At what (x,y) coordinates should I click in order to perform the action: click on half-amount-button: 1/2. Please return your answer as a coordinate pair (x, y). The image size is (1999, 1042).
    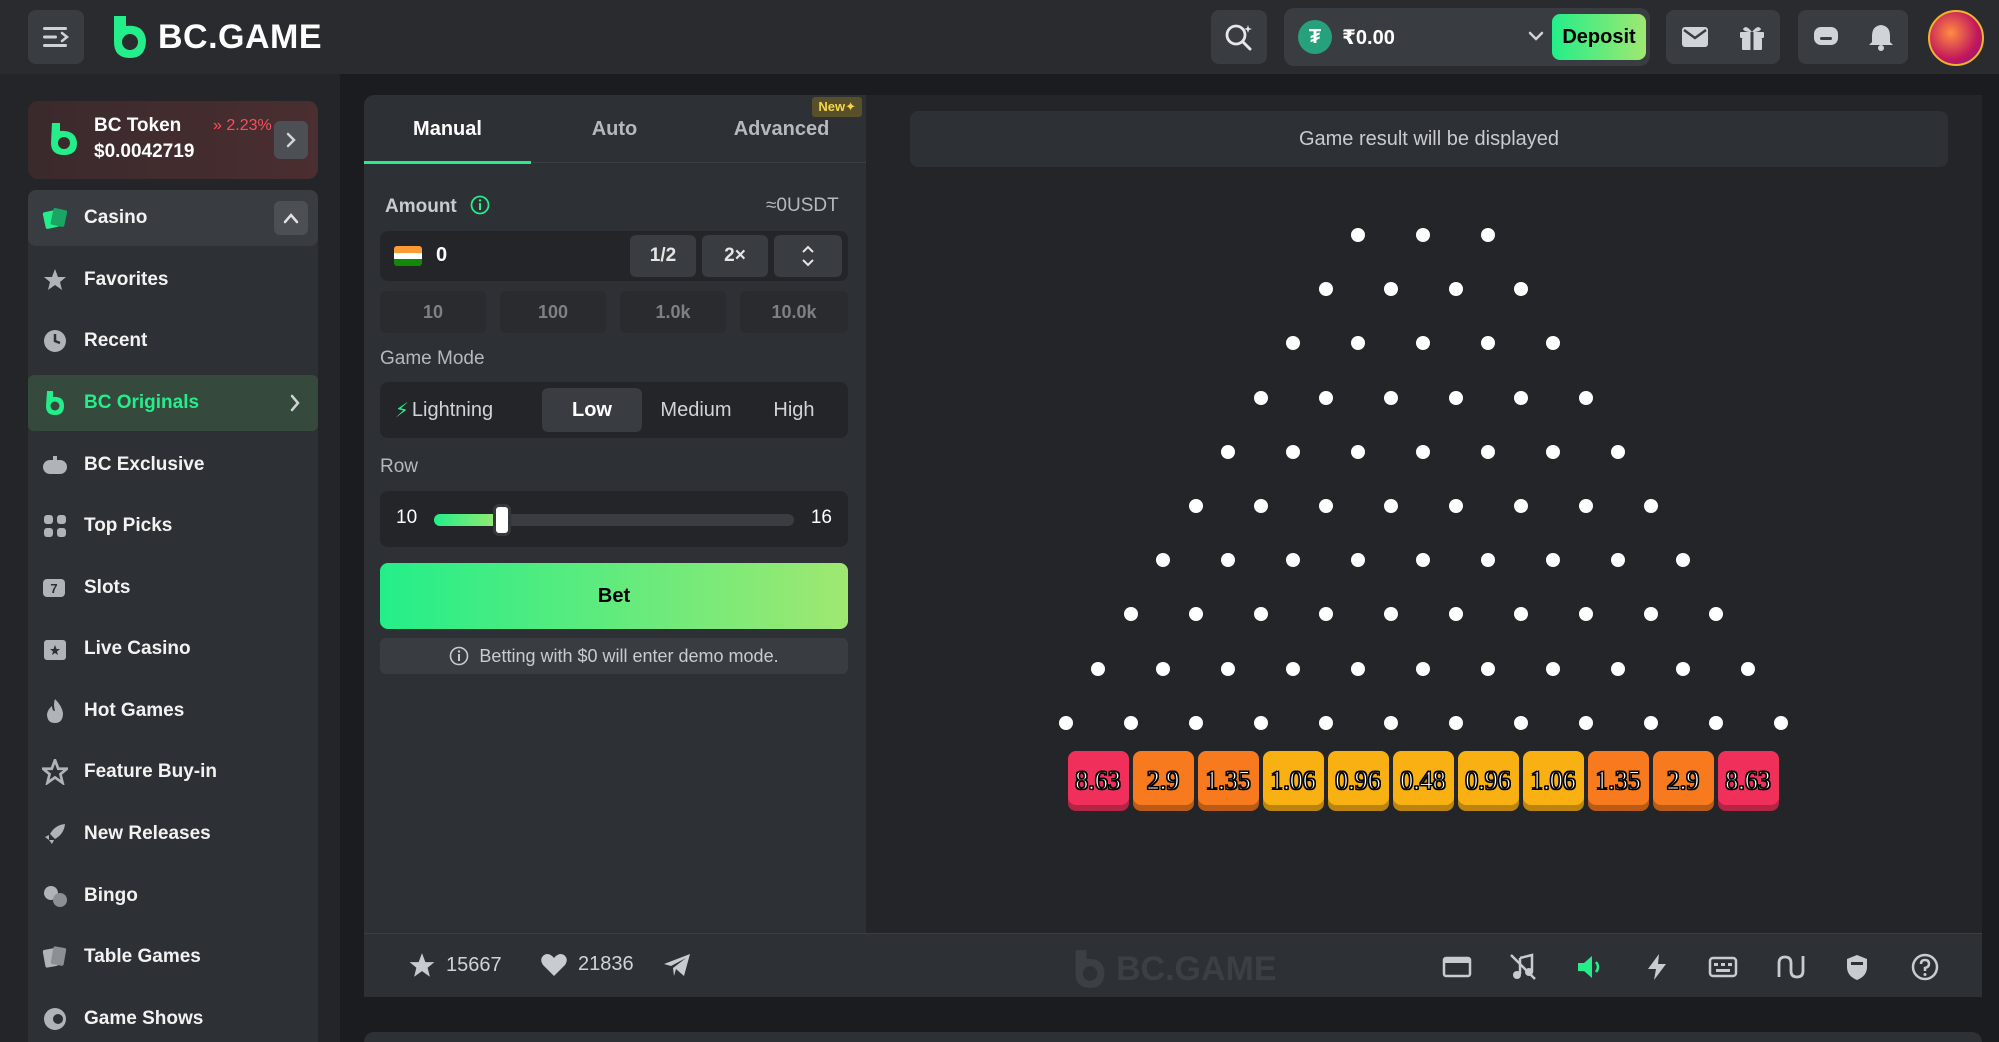
    Looking at the image, I should click on (663, 256).